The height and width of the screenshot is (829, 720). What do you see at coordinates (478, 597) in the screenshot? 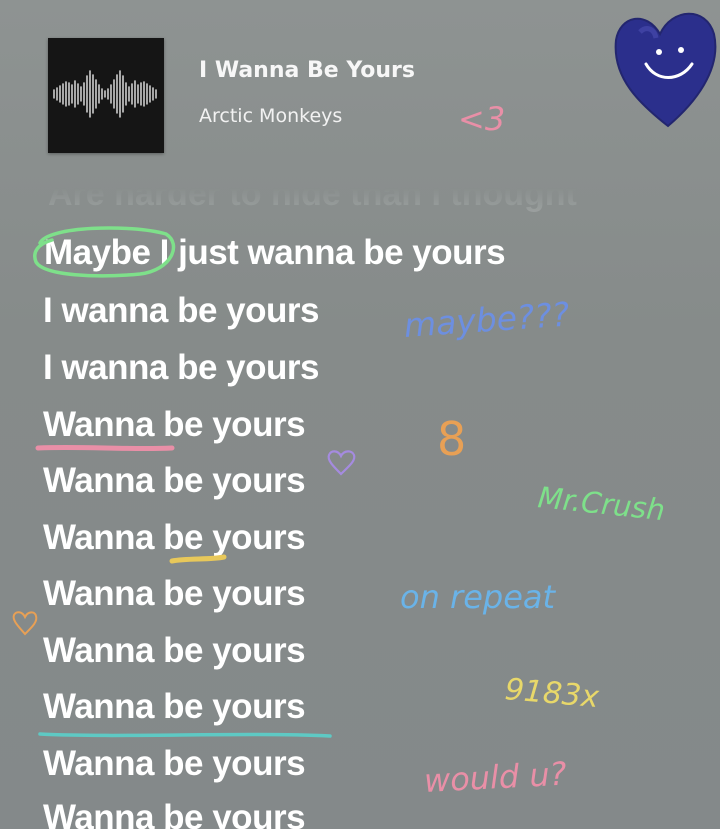
I see `repeat-note: on repeat` at bounding box center [478, 597].